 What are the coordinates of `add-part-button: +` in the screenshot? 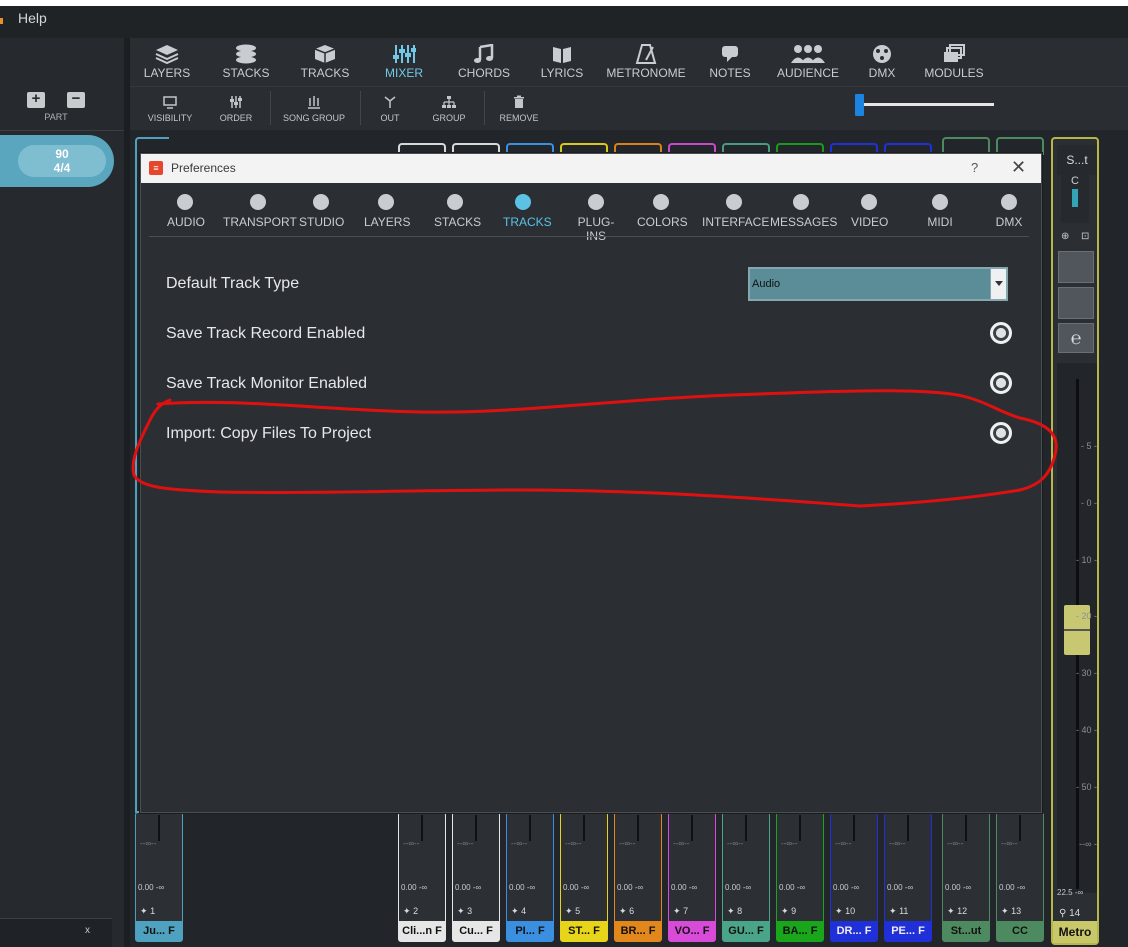 It's located at (36, 99).